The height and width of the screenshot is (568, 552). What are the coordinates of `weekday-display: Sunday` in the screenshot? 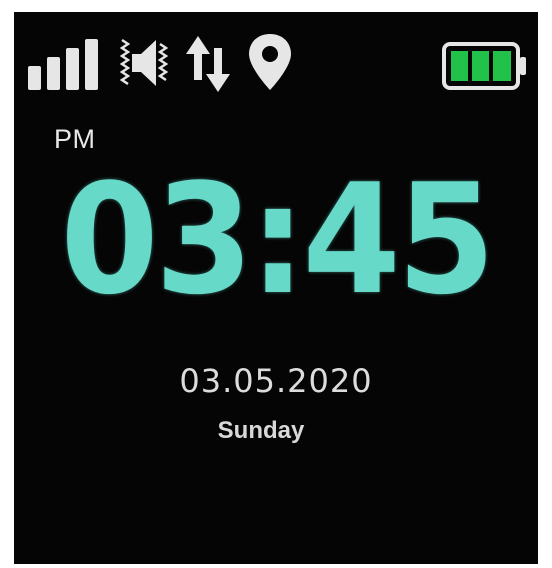 It's located at (261, 430).